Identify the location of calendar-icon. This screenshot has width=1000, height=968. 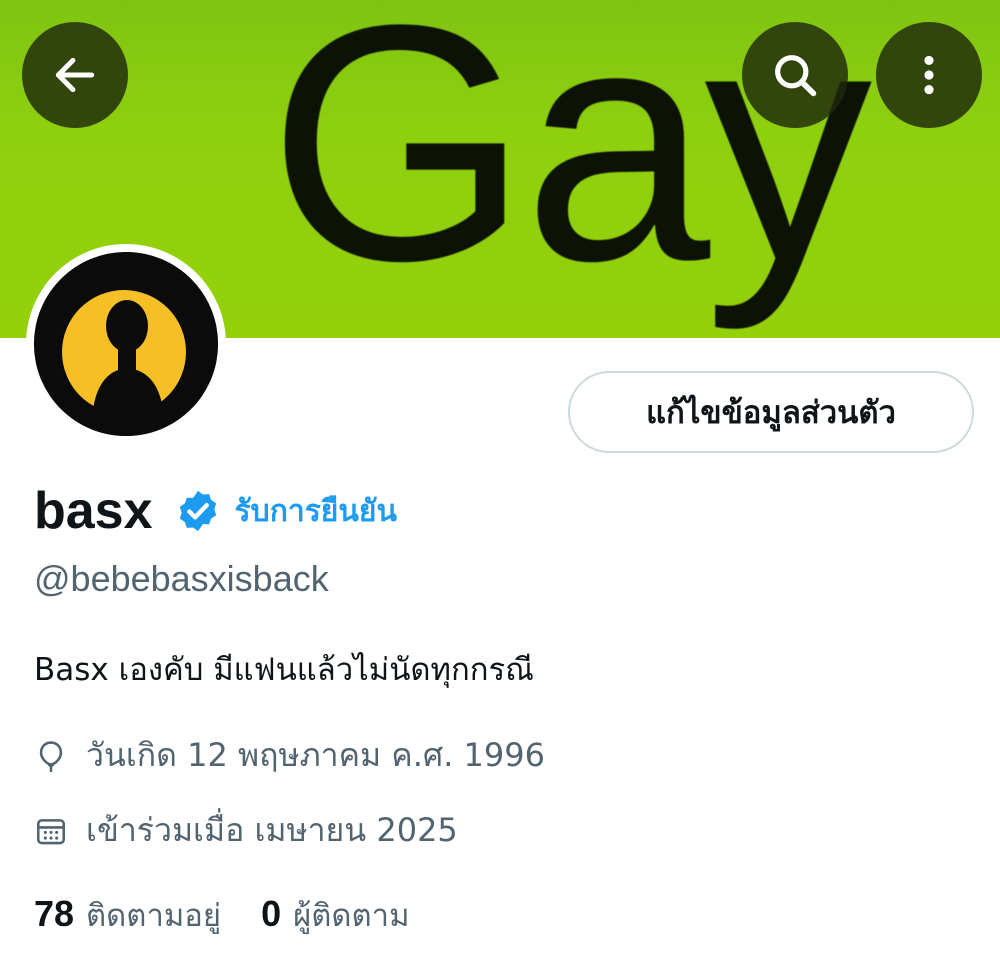
(51, 831).